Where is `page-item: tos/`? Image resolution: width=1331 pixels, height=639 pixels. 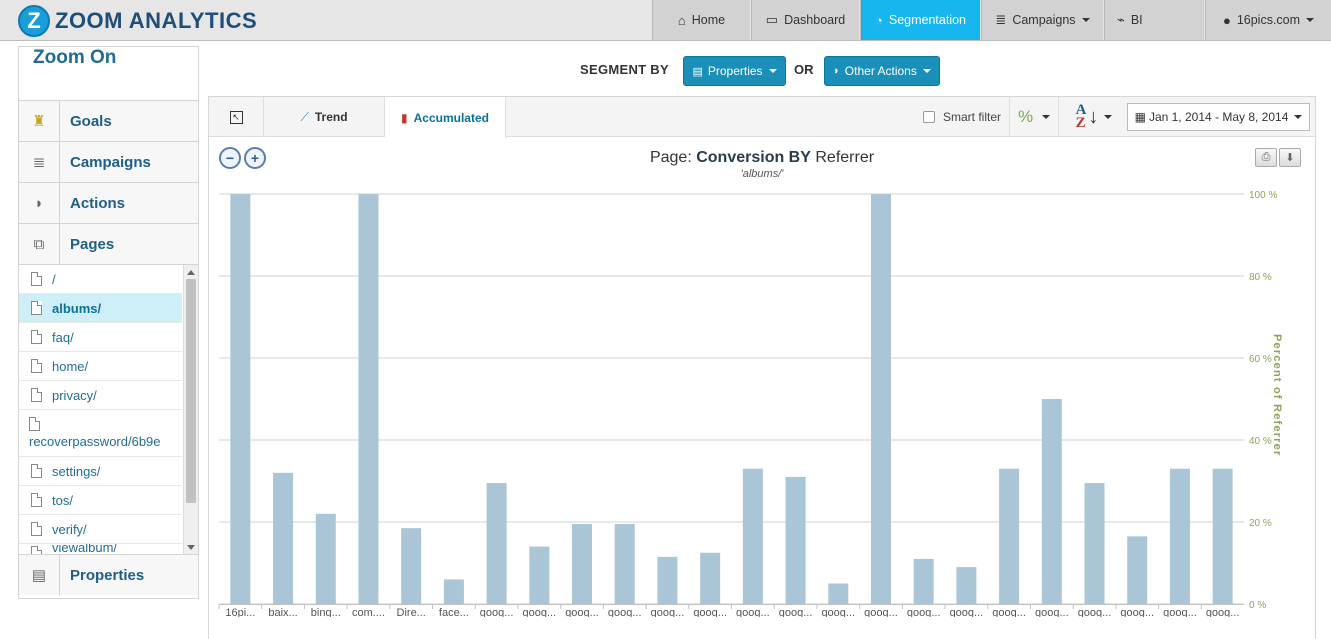 page-item: tos/ is located at coordinates (100, 500).